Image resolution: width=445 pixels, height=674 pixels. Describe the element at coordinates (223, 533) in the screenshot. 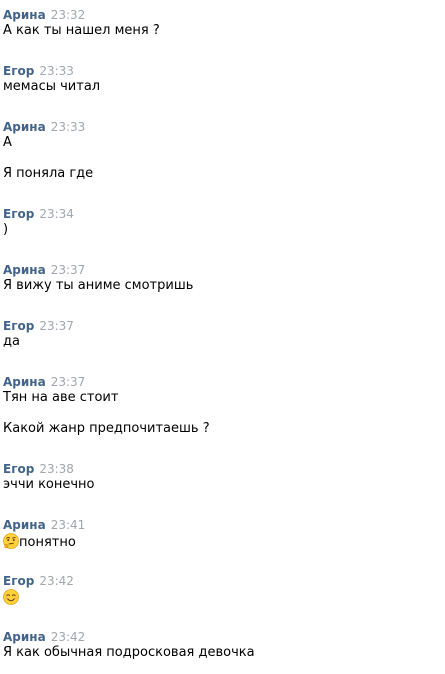

I see `message: Арина 23:41 понятно` at that location.